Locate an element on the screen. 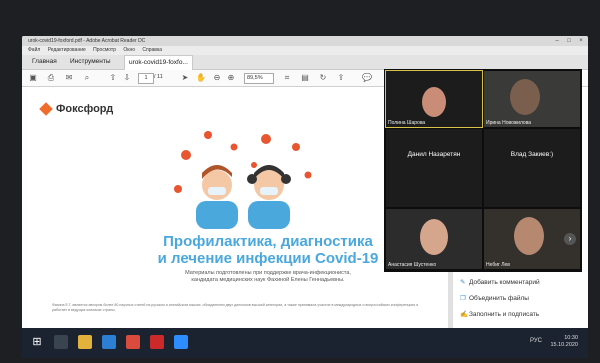 The height and width of the screenshot is (363, 600). tab-home: Главная is located at coordinates (44, 62).